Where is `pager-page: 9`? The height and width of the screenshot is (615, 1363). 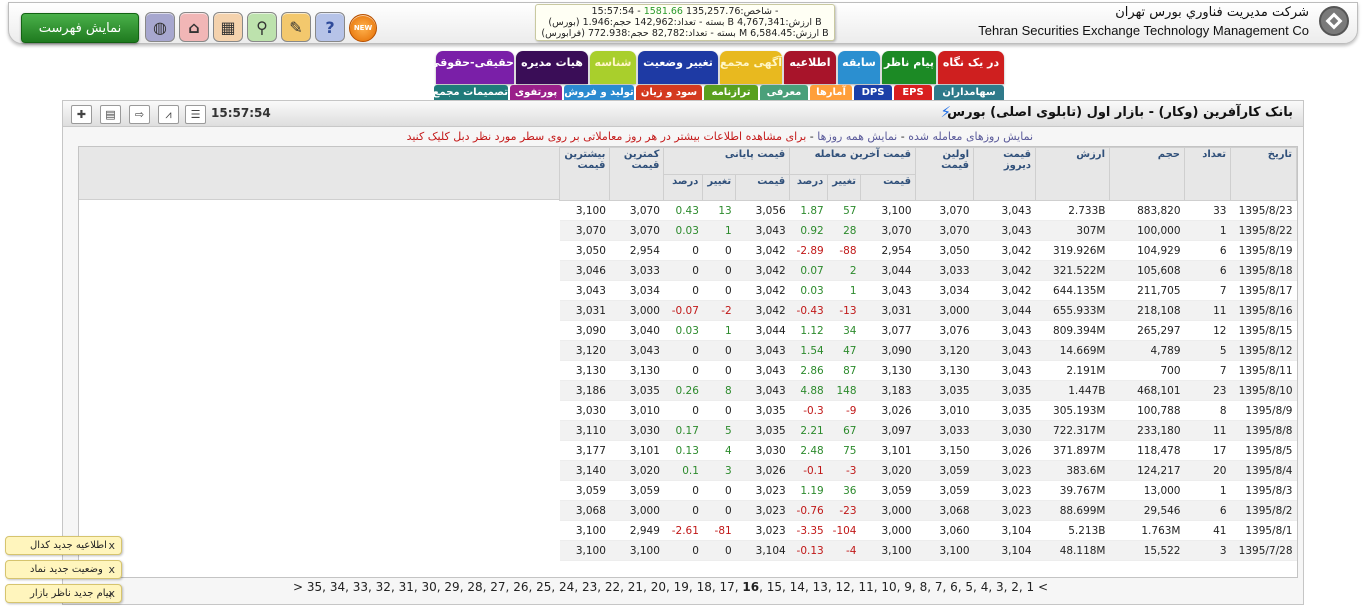 pager-page: 9 is located at coordinates (908, 587).